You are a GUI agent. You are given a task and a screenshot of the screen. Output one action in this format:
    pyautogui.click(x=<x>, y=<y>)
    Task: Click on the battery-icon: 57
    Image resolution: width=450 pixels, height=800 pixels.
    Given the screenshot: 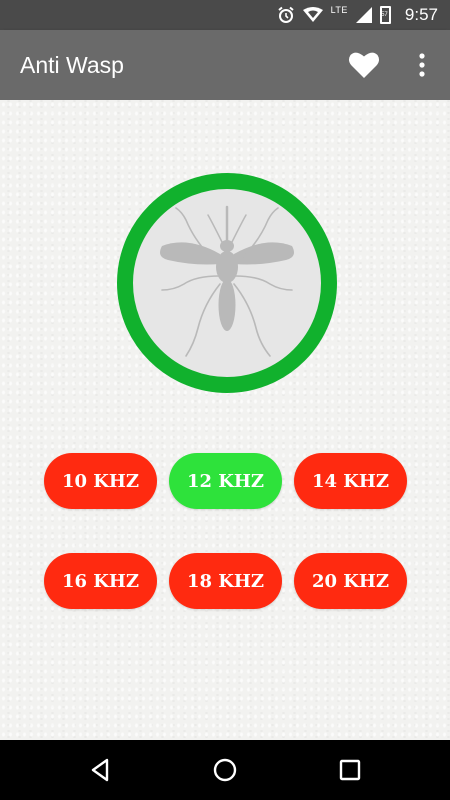 What is the action you would take?
    pyautogui.click(x=385, y=15)
    